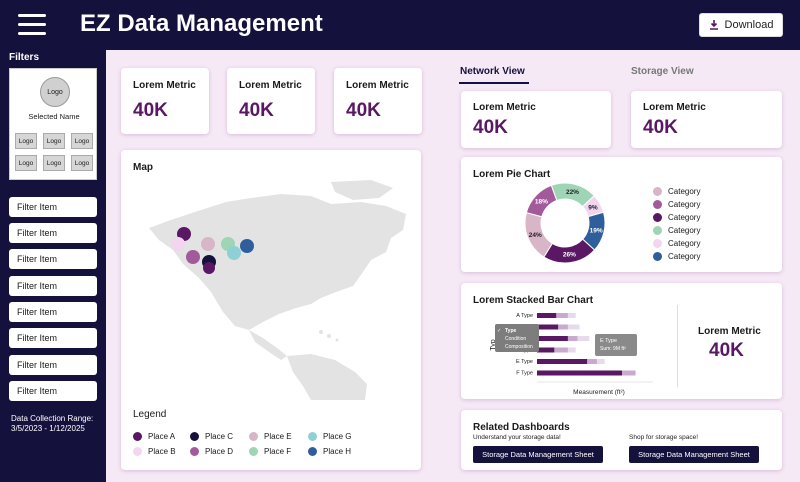 The width and height of the screenshot is (800, 482). Describe the element at coordinates (219, 451) in the screenshot. I see `legend-label: Place D` at that location.